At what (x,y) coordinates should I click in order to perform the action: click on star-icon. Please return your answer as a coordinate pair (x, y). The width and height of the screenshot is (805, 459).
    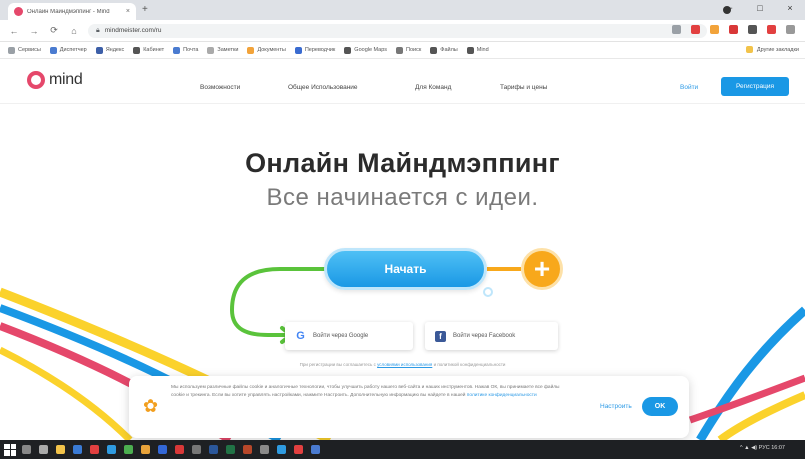
    Looking at the image, I should click on (676, 29).